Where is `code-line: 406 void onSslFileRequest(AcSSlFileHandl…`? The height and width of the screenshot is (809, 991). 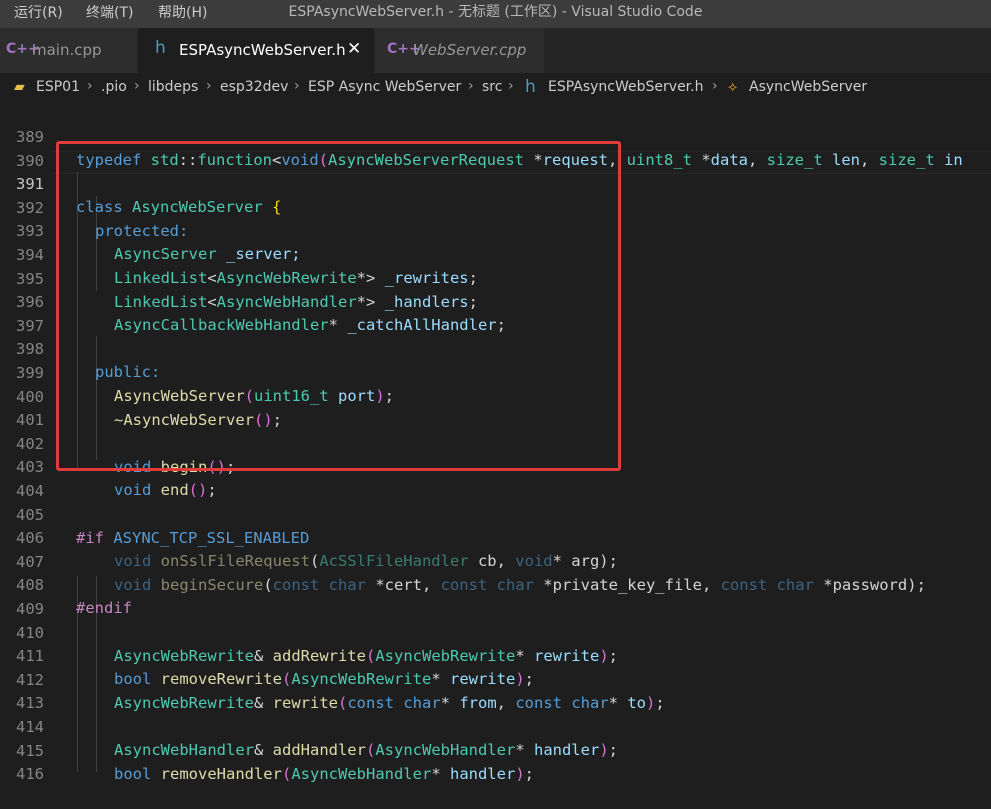
code-line: 406 void onSslFileRequest(AcSSlFileHandl… is located at coordinates (495, 537).